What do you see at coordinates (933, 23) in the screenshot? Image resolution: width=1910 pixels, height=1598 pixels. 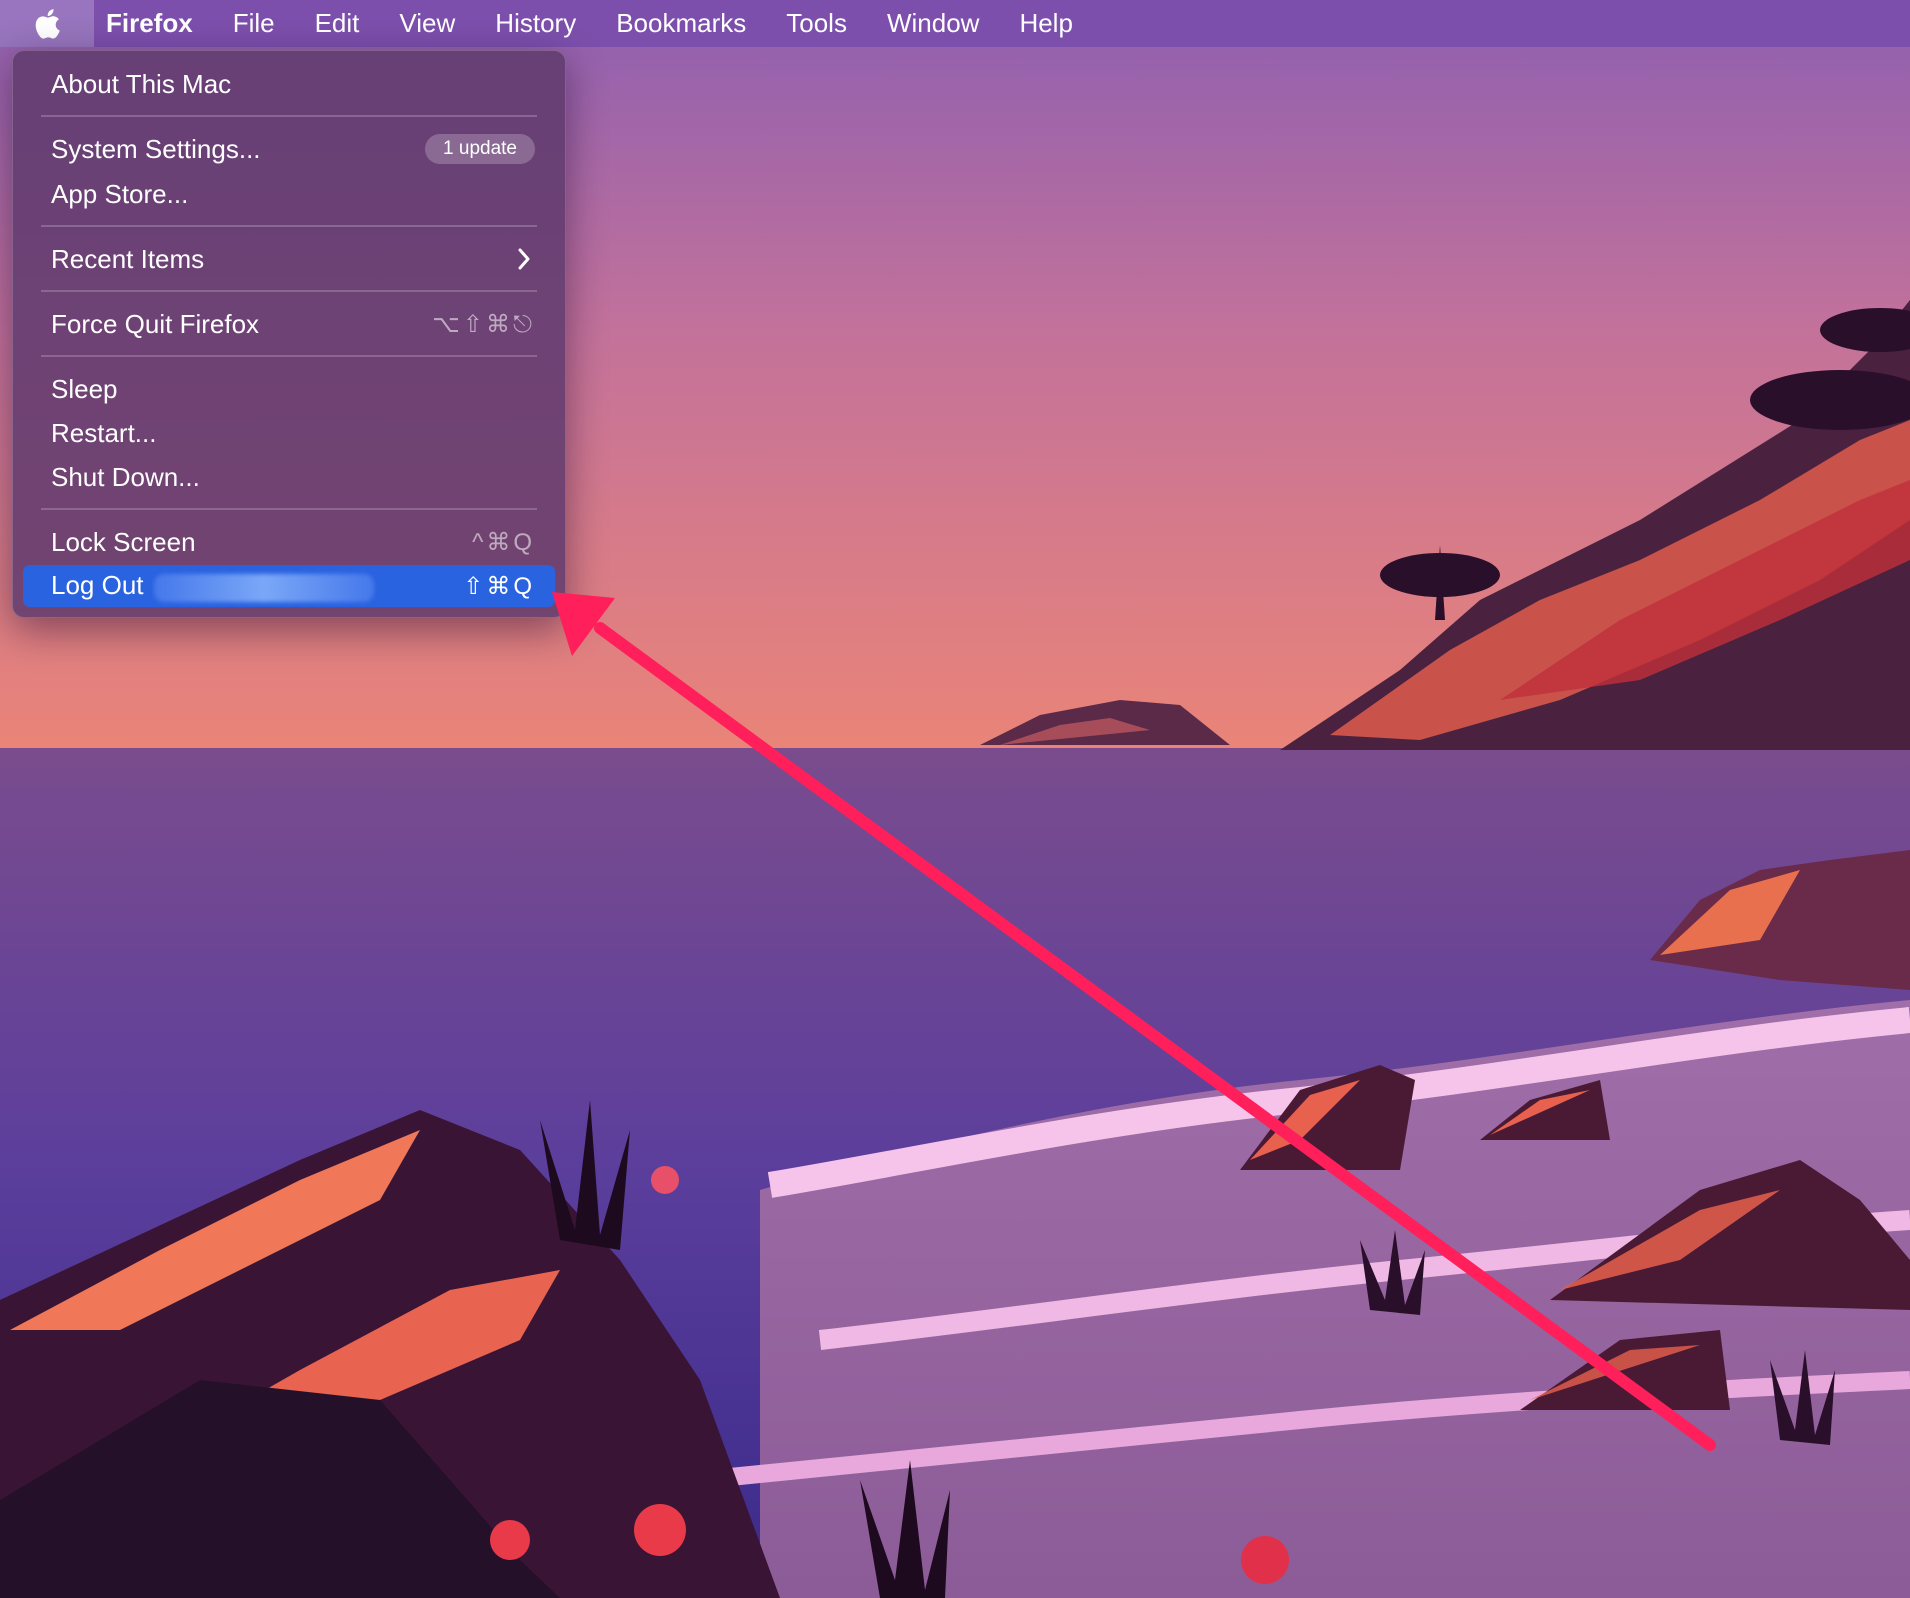 I see `menu-window: Window` at bounding box center [933, 23].